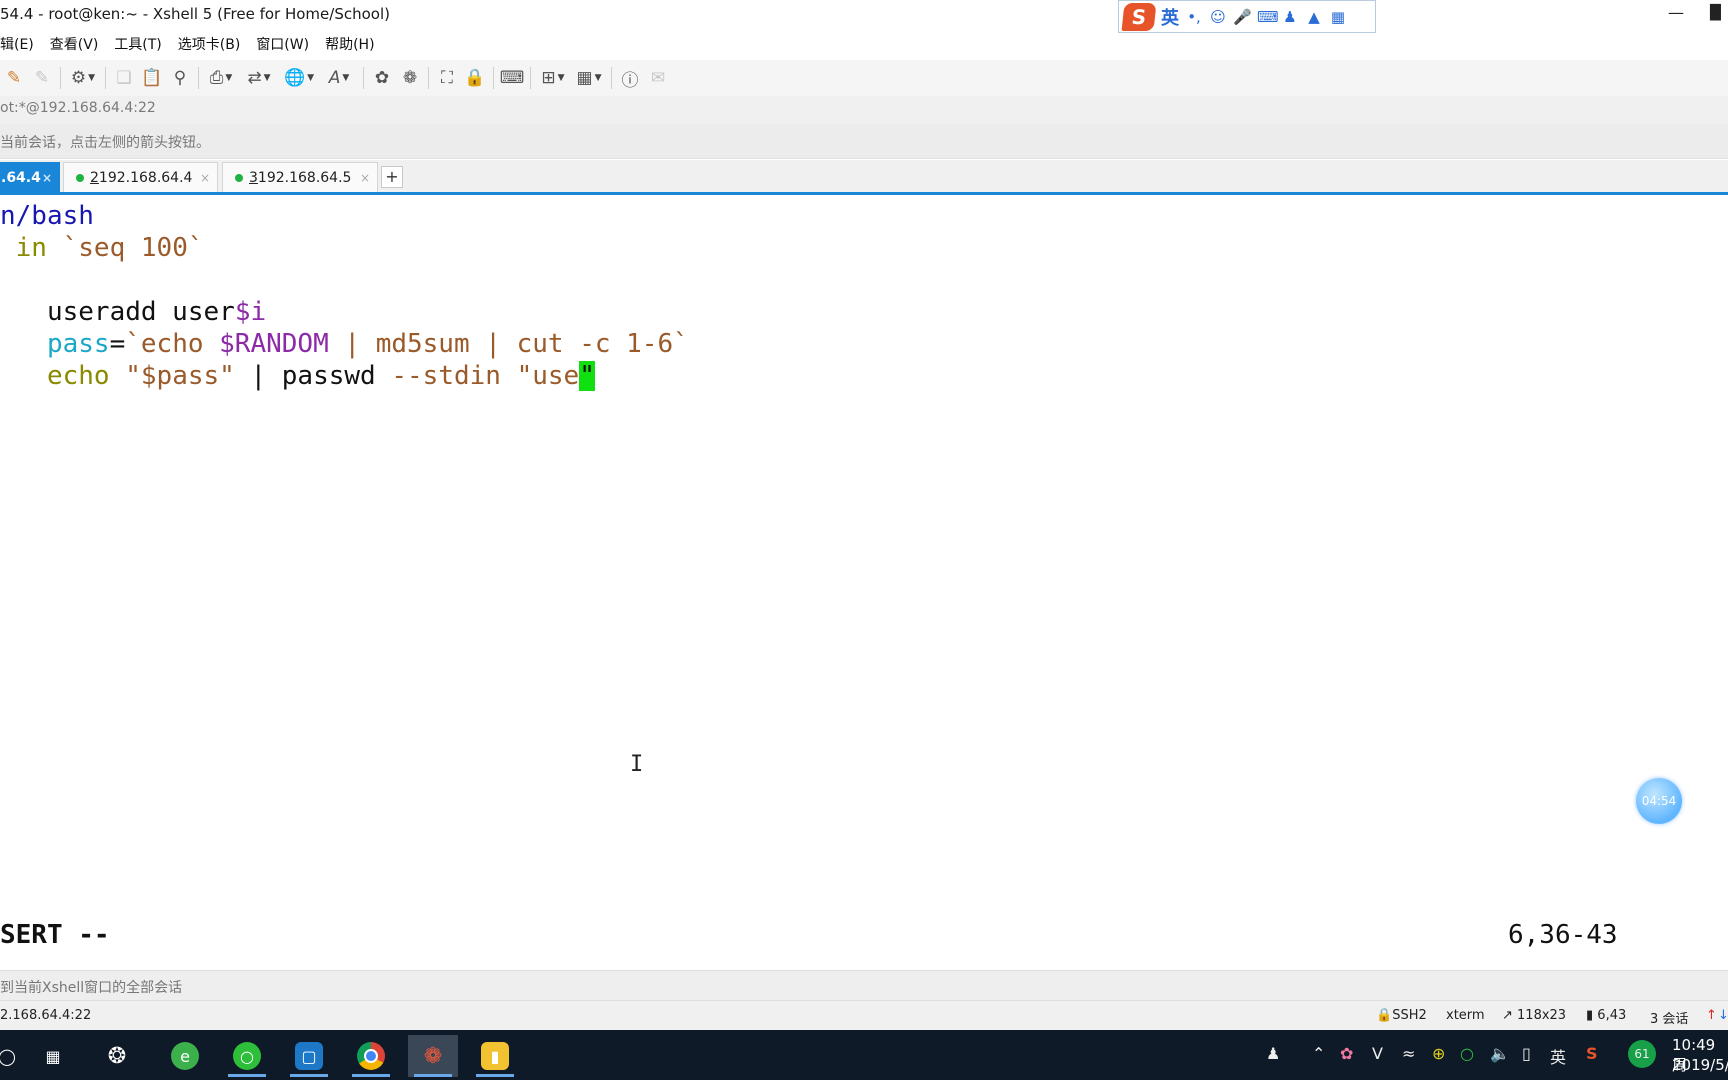  I want to click on tab-session-1: .64.4 ×, so click(30, 177).